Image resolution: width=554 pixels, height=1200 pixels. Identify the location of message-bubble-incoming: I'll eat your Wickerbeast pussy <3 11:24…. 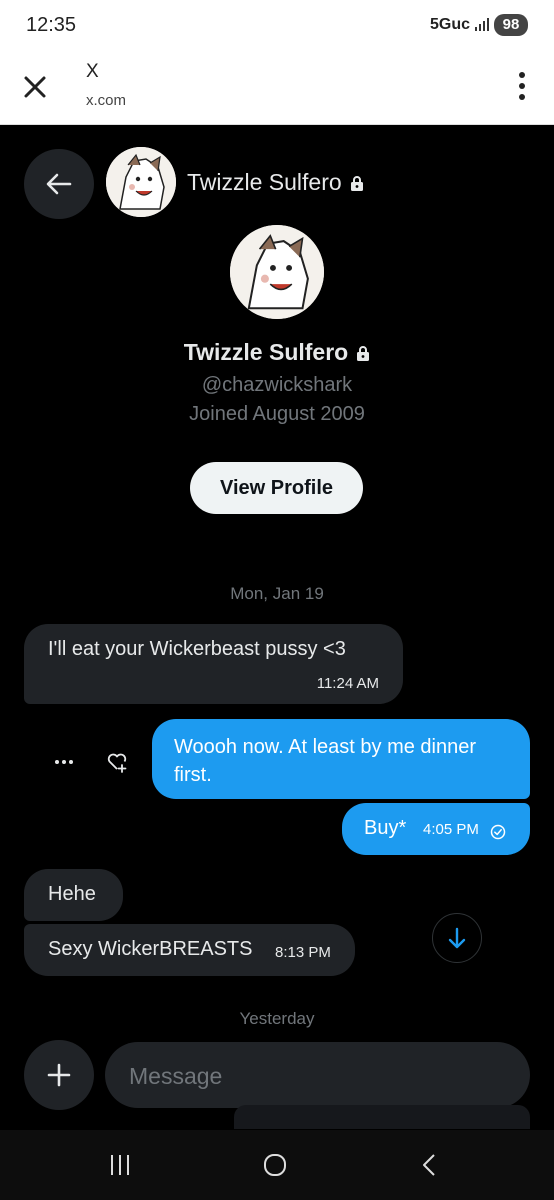
(213, 664).